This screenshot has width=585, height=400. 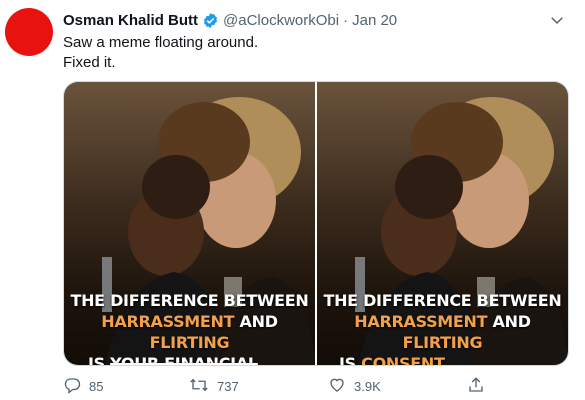 I want to click on caption-line: IS YOUR FINANCIAL POSITION, so click(x=189, y=359).